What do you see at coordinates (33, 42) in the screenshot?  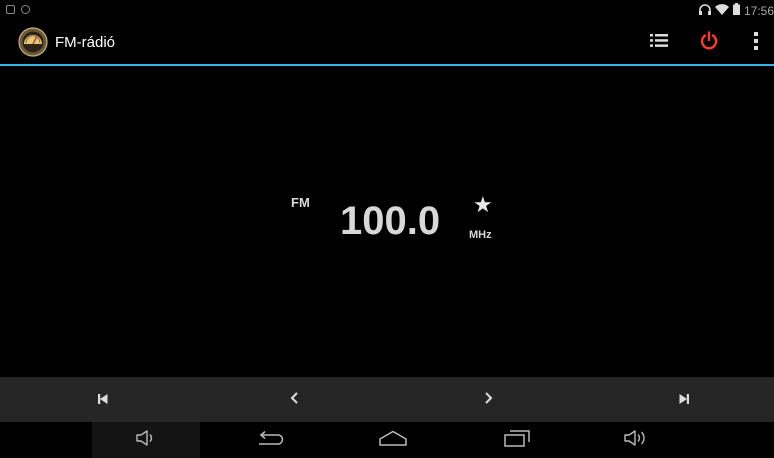 I see `radio-app-icon` at bounding box center [33, 42].